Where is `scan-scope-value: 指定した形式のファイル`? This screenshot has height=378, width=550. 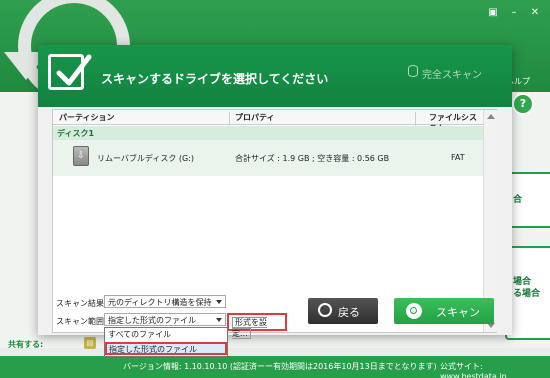 scan-scope-value: 指定した形式のファイル is located at coordinates (152, 320).